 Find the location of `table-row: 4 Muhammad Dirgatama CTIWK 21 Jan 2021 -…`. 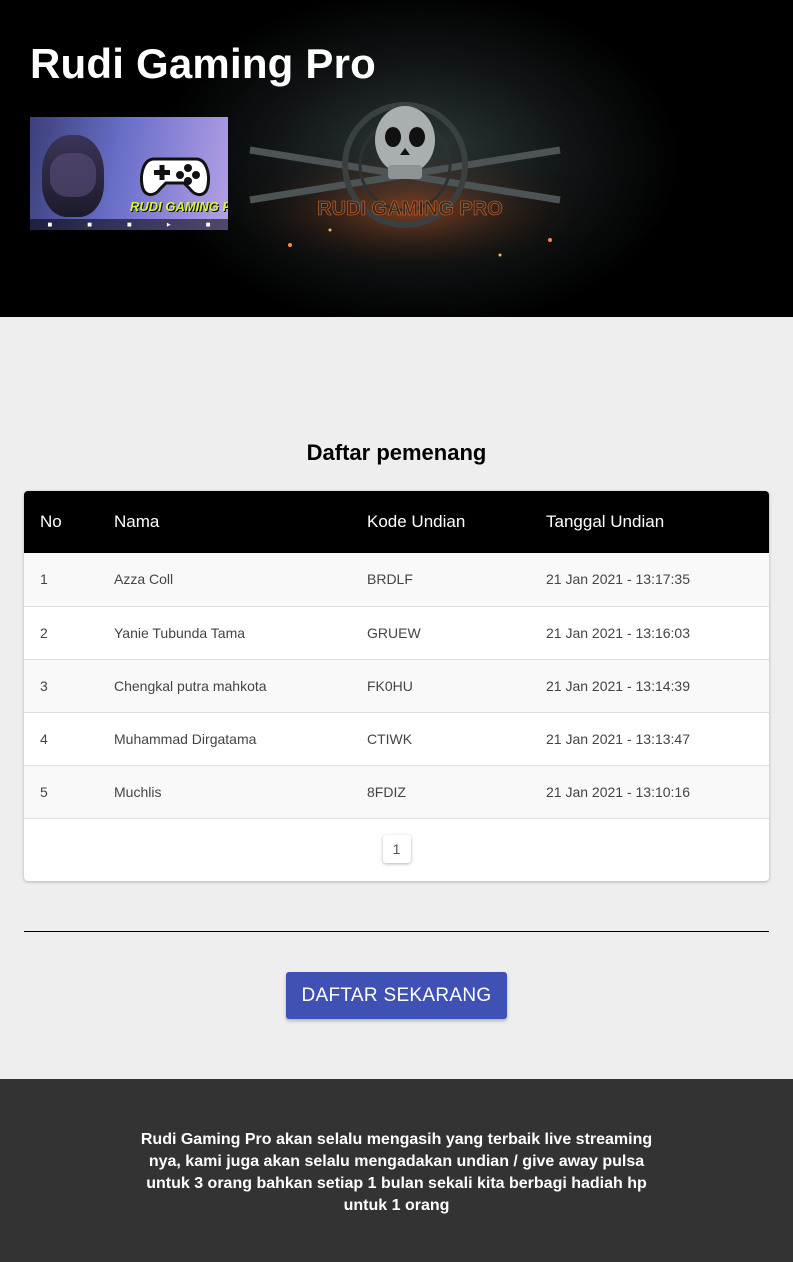

table-row: 4 Muhammad Dirgatama CTIWK 21 Jan 2021 -… is located at coordinates (396, 738).